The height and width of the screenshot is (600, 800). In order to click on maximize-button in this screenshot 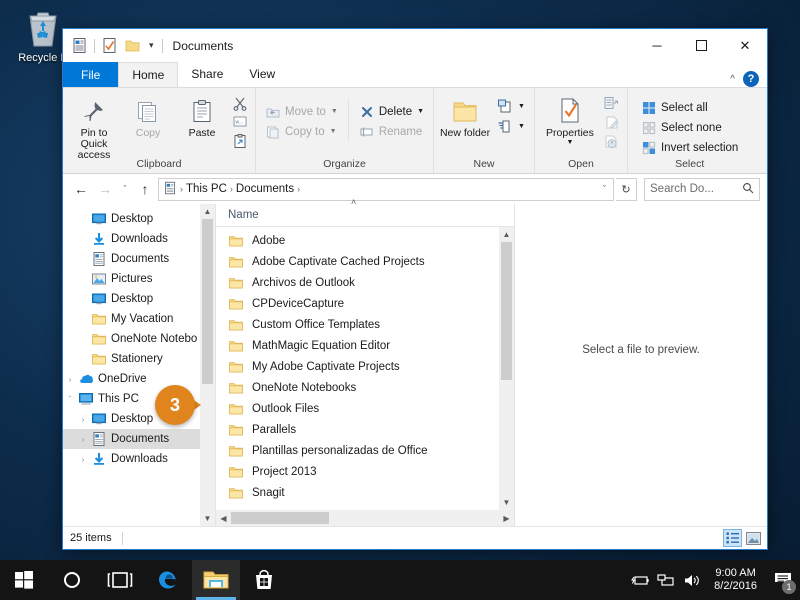, I will do `click(701, 45)`.